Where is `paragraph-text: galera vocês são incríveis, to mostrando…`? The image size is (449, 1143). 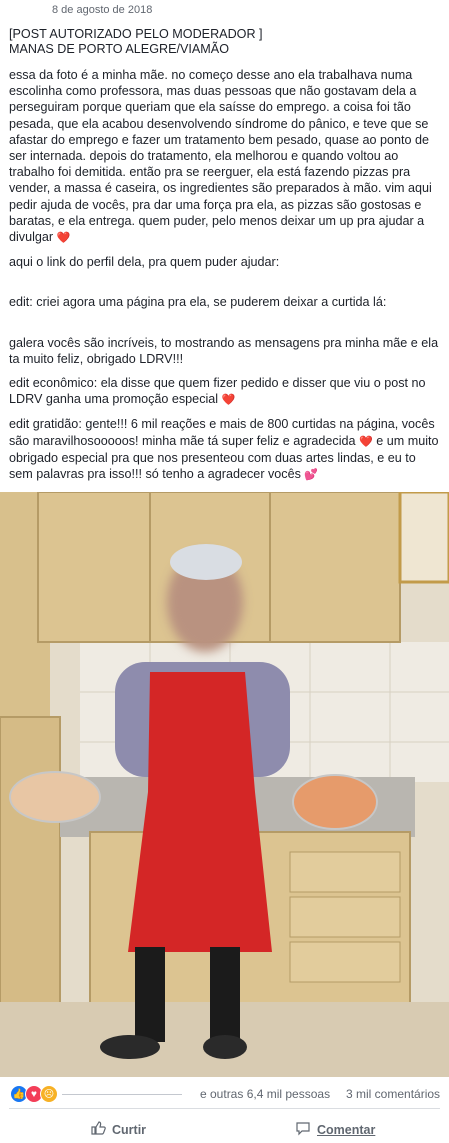 paragraph-text: galera vocês são incríveis, to mostrando… is located at coordinates (224, 350).